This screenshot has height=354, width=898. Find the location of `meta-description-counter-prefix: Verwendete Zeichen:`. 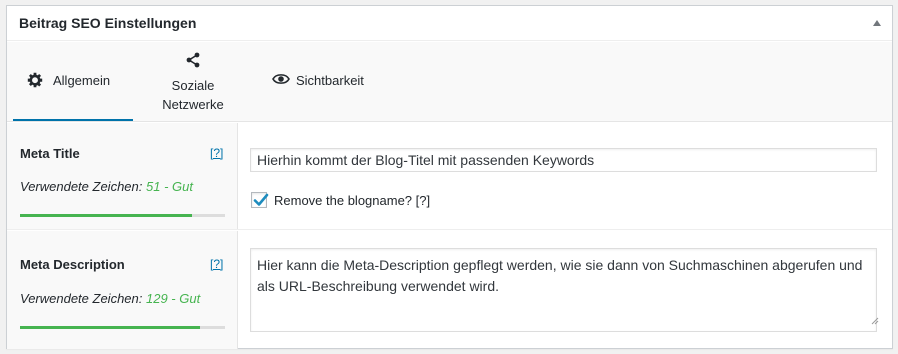

meta-description-counter-prefix: Verwendete Zeichen: is located at coordinates (81, 298).